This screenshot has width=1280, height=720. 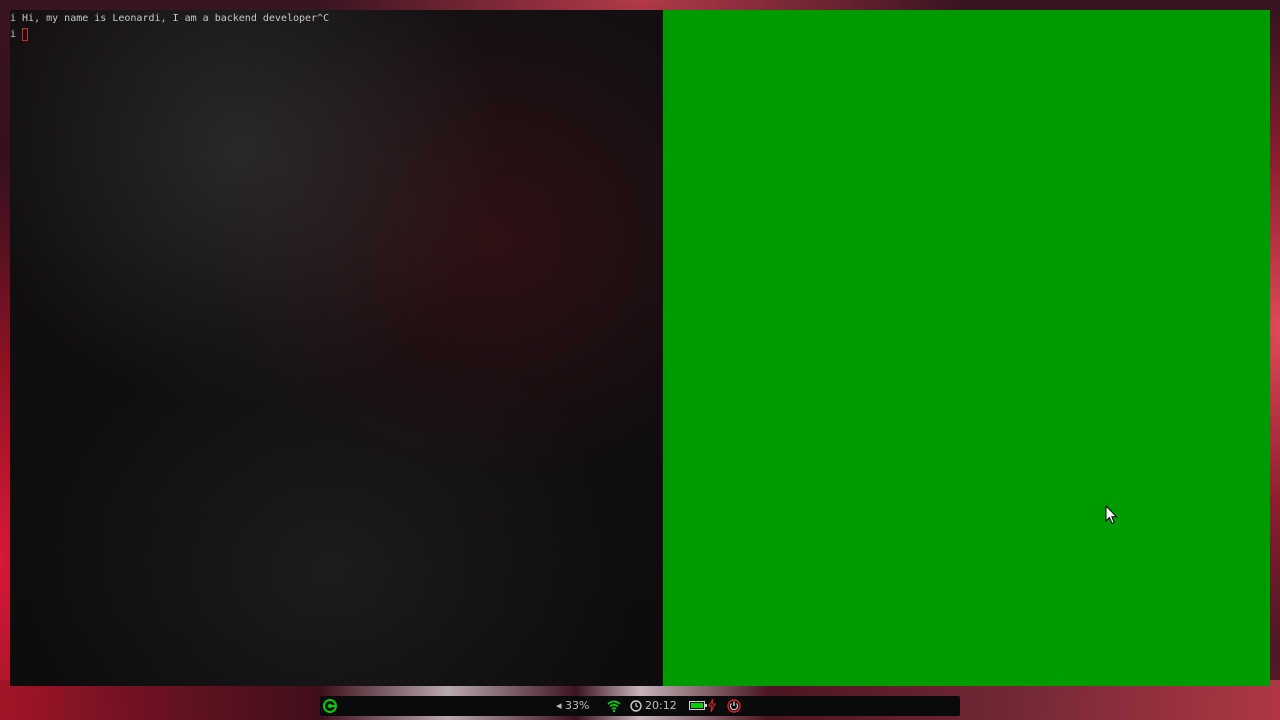 I want to click on clock-icon, so click(x=636, y=706).